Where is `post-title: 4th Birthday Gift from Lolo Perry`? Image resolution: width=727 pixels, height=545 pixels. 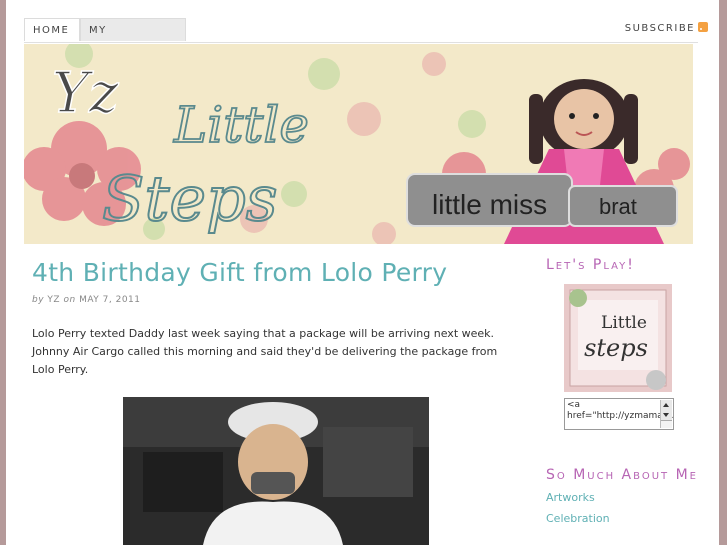
post-title: 4th Birthday Gift from Lolo Perry is located at coordinates (277, 272).